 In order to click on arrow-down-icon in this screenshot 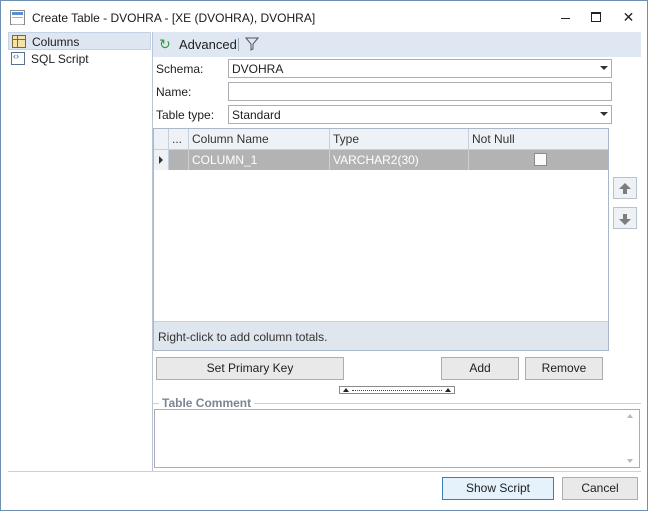, I will do `click(625, 222)`.